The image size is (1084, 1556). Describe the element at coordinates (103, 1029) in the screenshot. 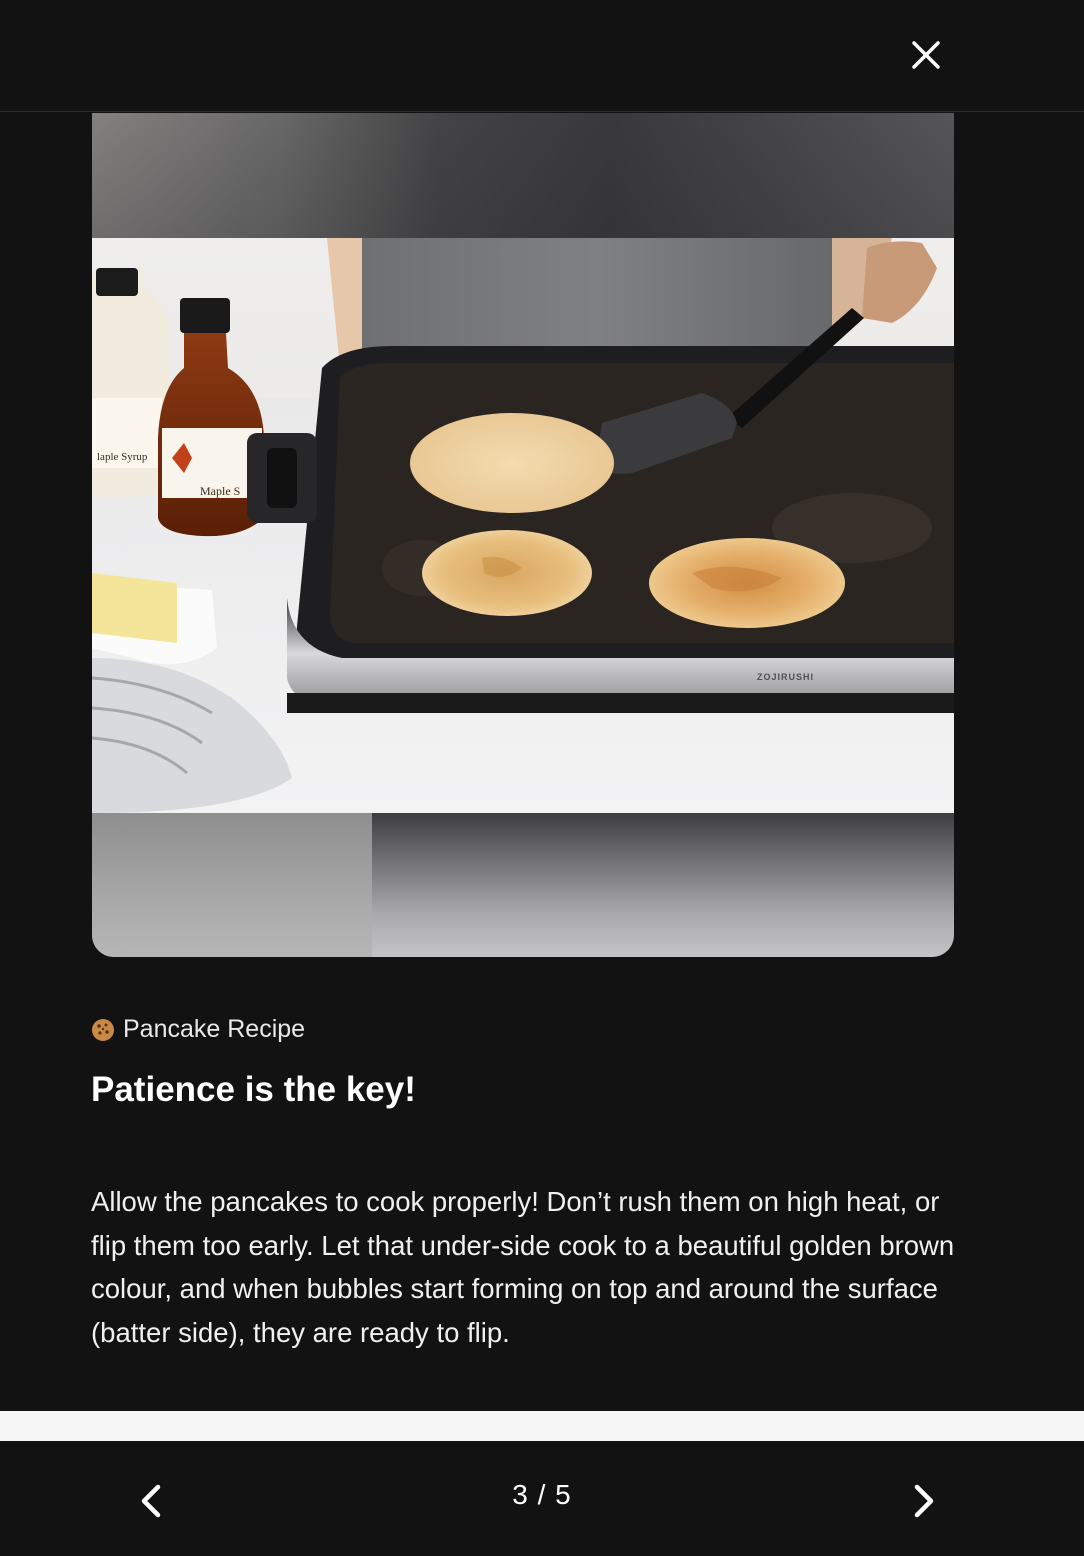

I see `cookie-icon` at that location.